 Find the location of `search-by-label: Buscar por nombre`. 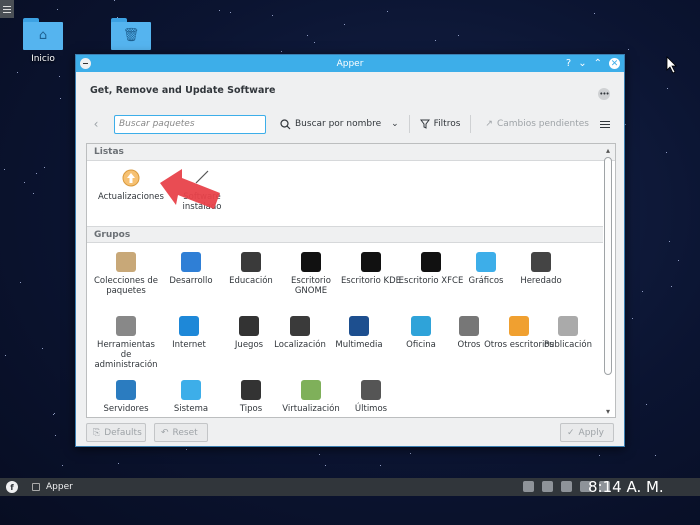

search-by-label: Buscar por nombre is located at coordinates (338, 124).